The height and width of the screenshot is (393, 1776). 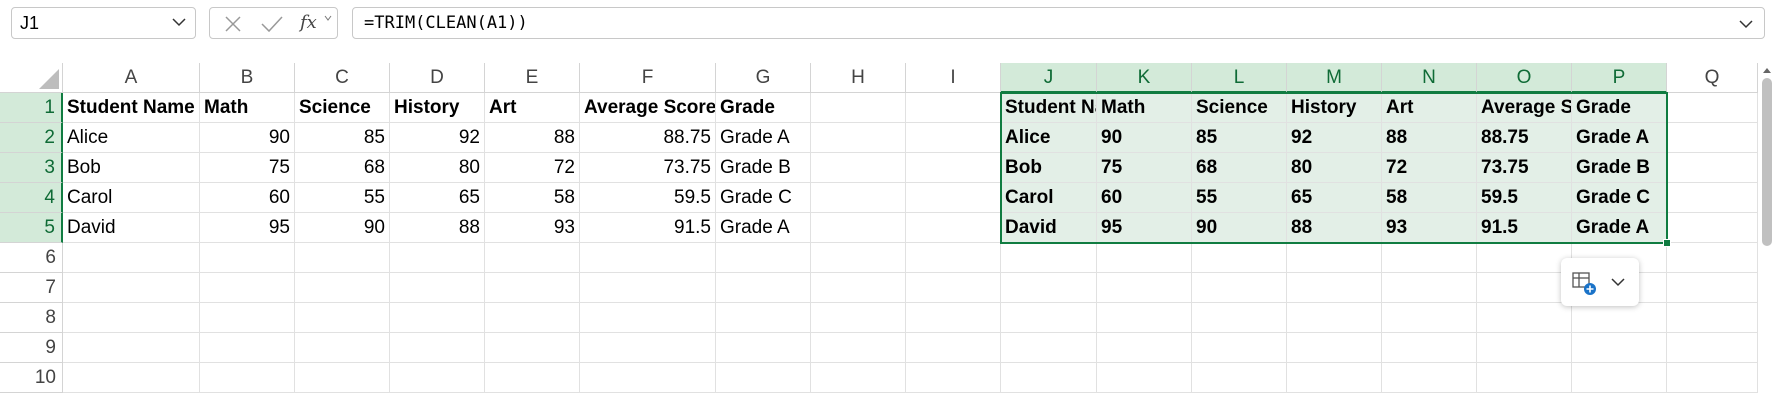 What do you see at coordinates (272, 24) in the screenshot?
I see `check-icon` at bounding box center [272, 24].